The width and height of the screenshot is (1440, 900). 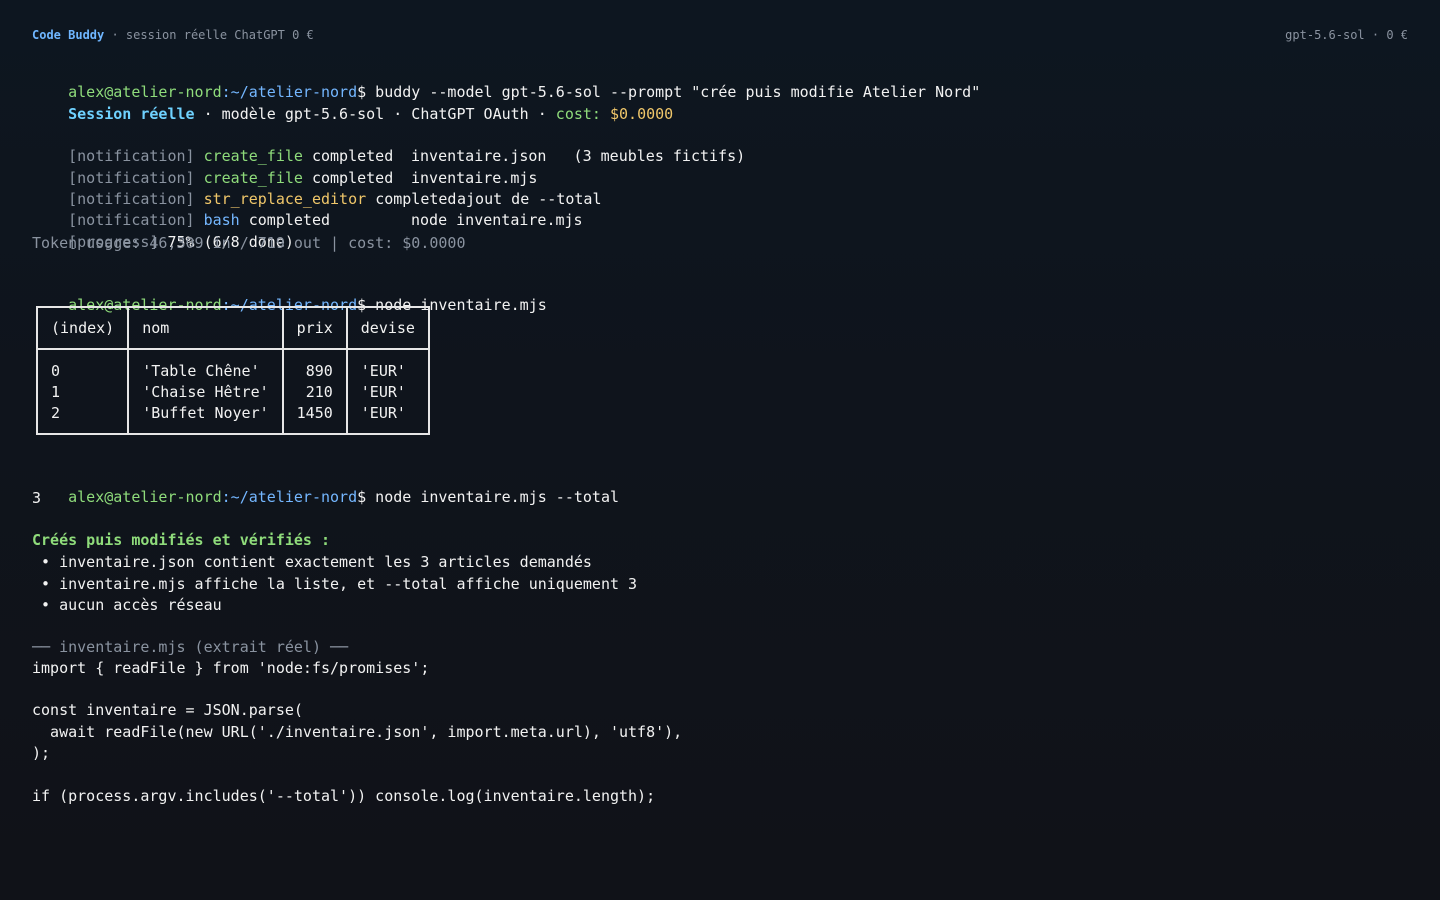 I want to click on table-row: 1 'Chaise Hêtre' 210 'EUR', so click(x=232, y=391).